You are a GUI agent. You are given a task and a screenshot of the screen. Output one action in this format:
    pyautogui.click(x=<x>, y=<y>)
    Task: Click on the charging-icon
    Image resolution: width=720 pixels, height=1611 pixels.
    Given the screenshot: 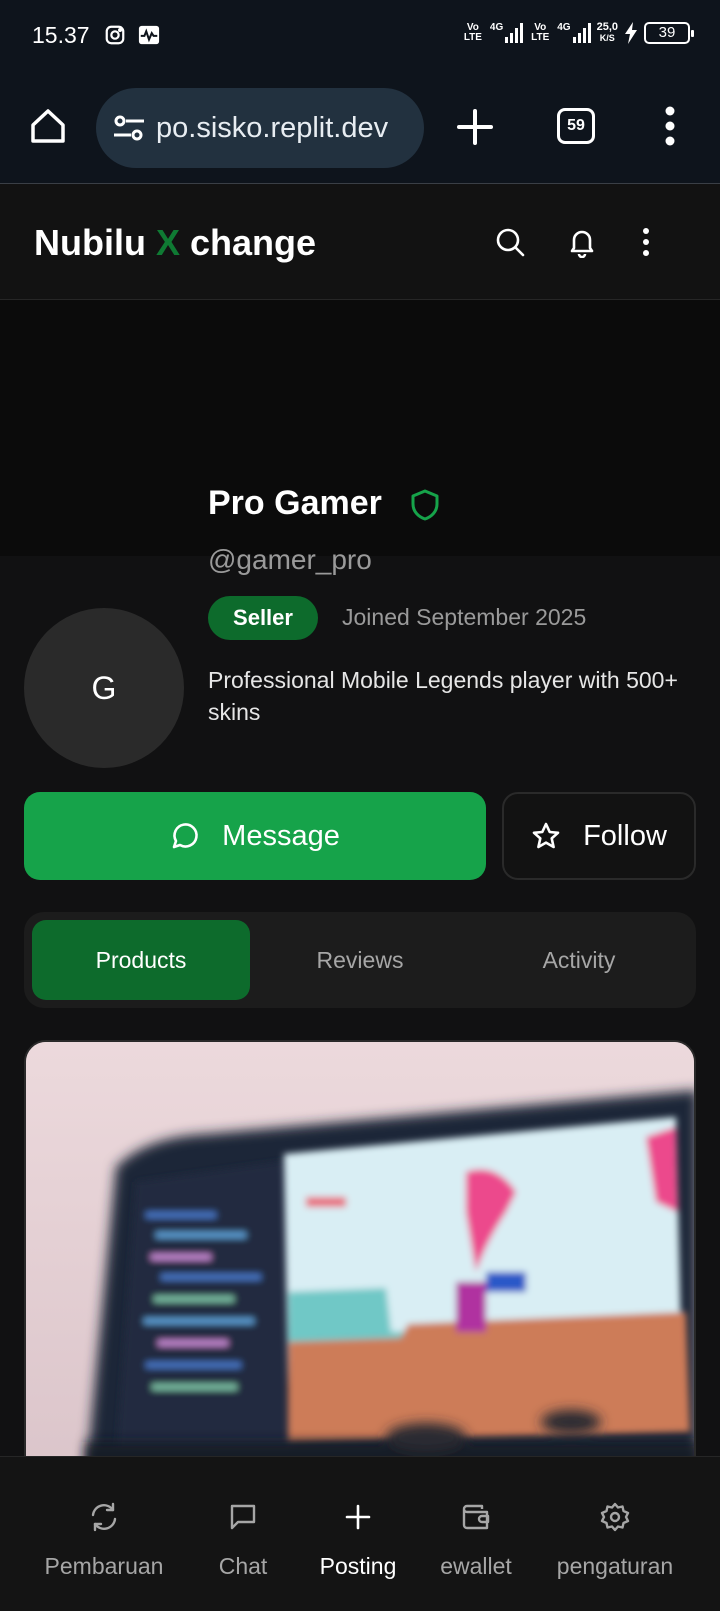 What is the action you would take?
    pyautogui.click(x=631, y=33)
    